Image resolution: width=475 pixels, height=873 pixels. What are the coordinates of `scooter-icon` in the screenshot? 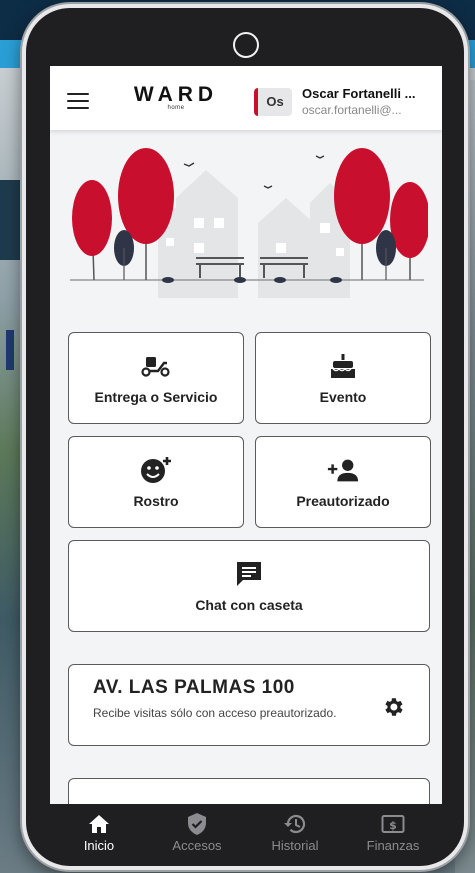 It's located at (156, 366).